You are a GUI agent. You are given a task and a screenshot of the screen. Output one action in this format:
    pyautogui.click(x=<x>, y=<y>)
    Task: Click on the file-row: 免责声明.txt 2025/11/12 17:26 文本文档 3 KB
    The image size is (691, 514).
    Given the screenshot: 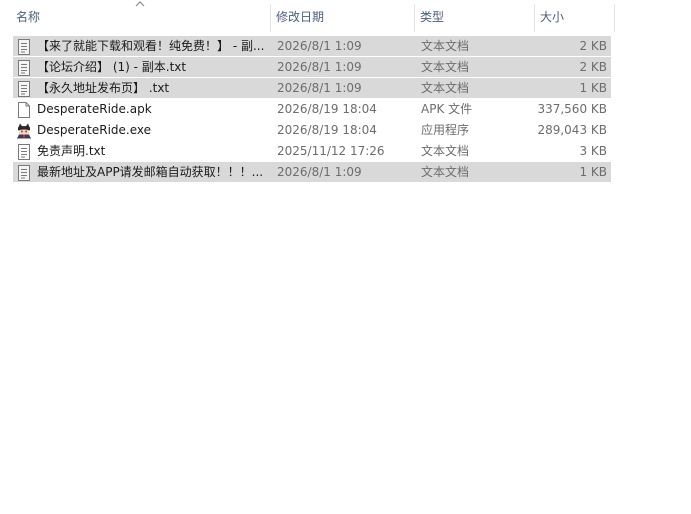 What is the action you would take?
    pyautogui.click(x=312, y=151)
    